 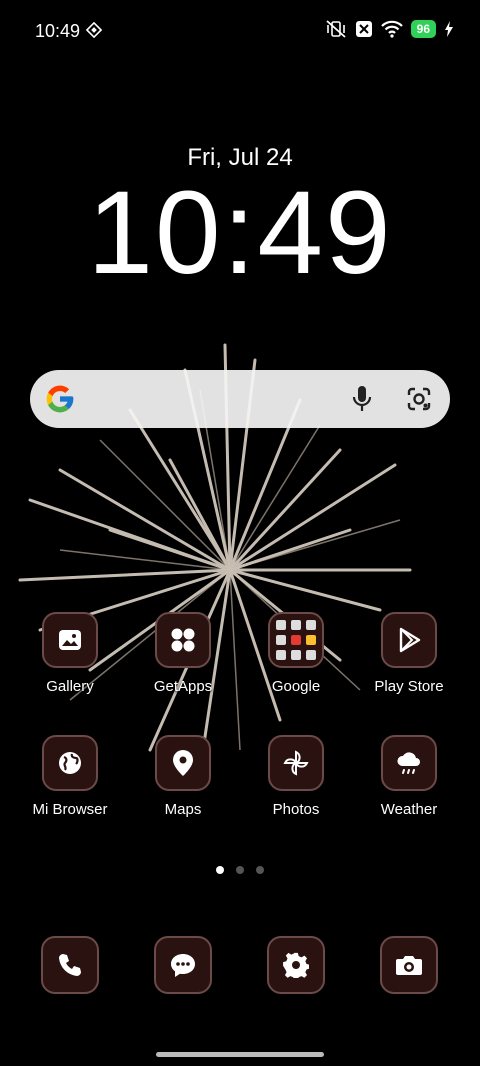 I want to click on dock-camera, so click(x=409, y=965).